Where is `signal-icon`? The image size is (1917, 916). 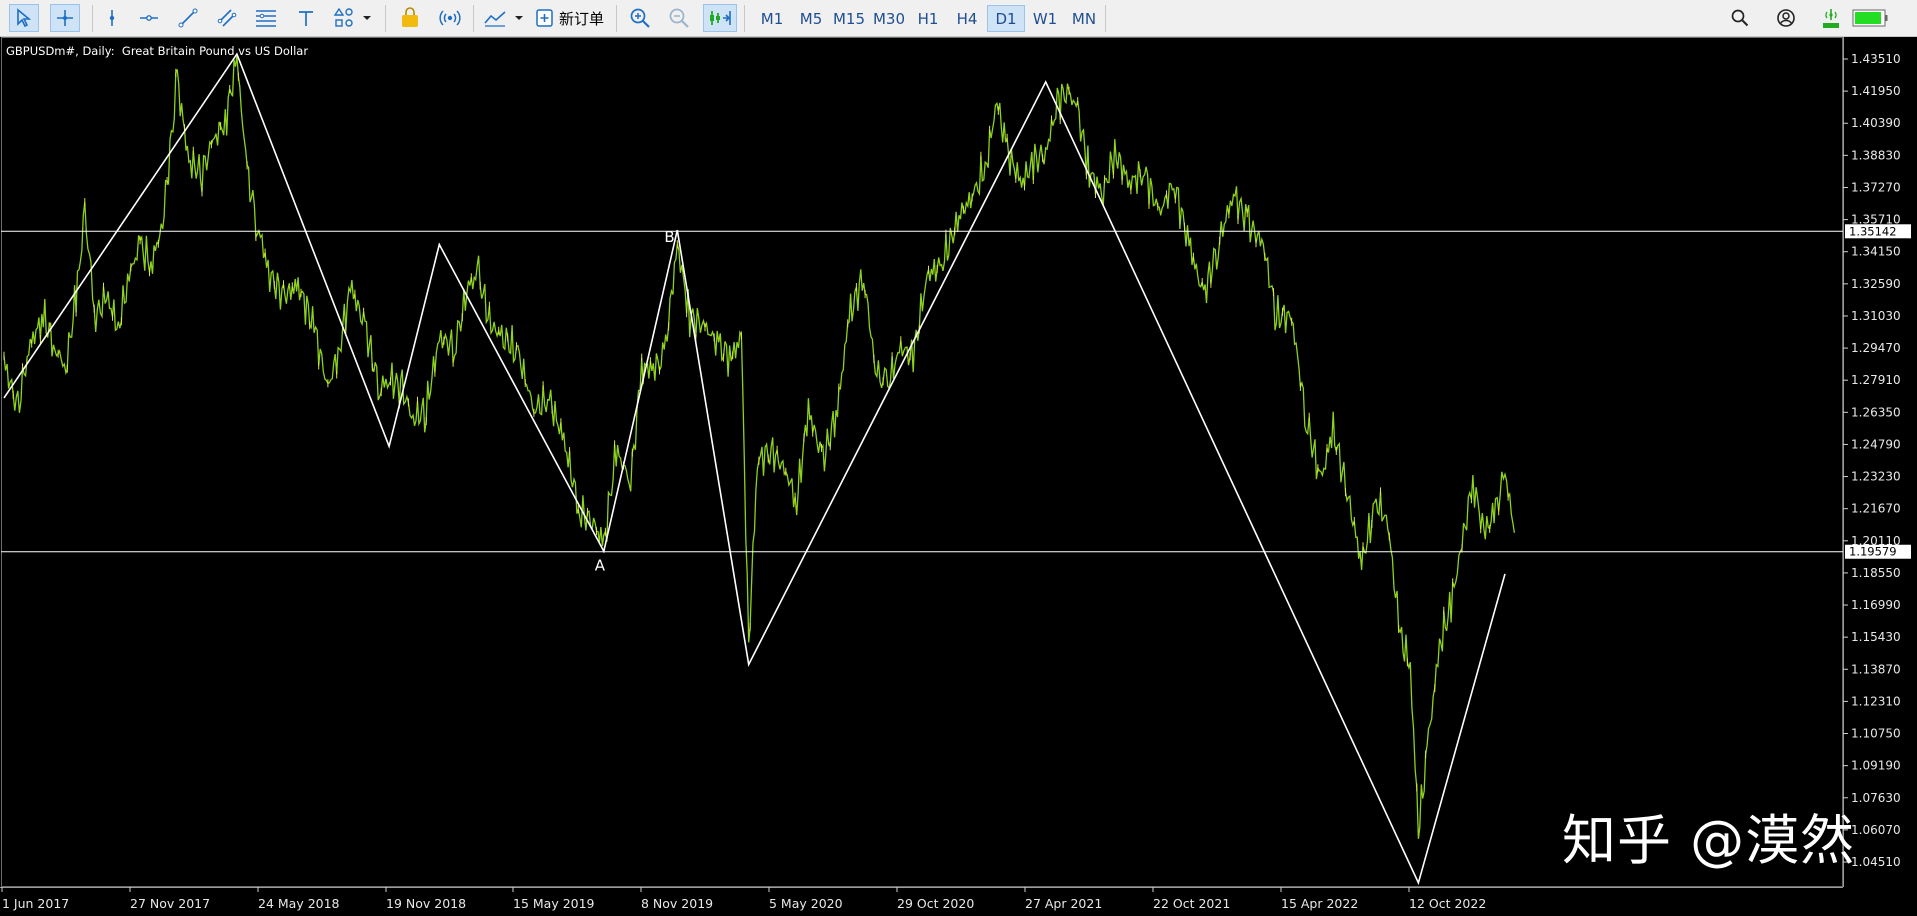
signal-icon is located at coordinates (450, 18).